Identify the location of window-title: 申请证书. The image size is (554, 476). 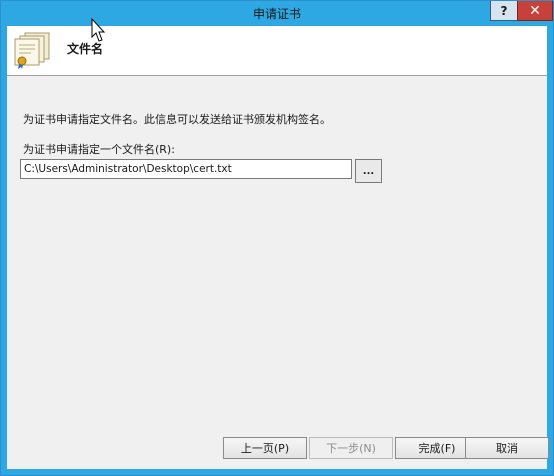
(276, 14).